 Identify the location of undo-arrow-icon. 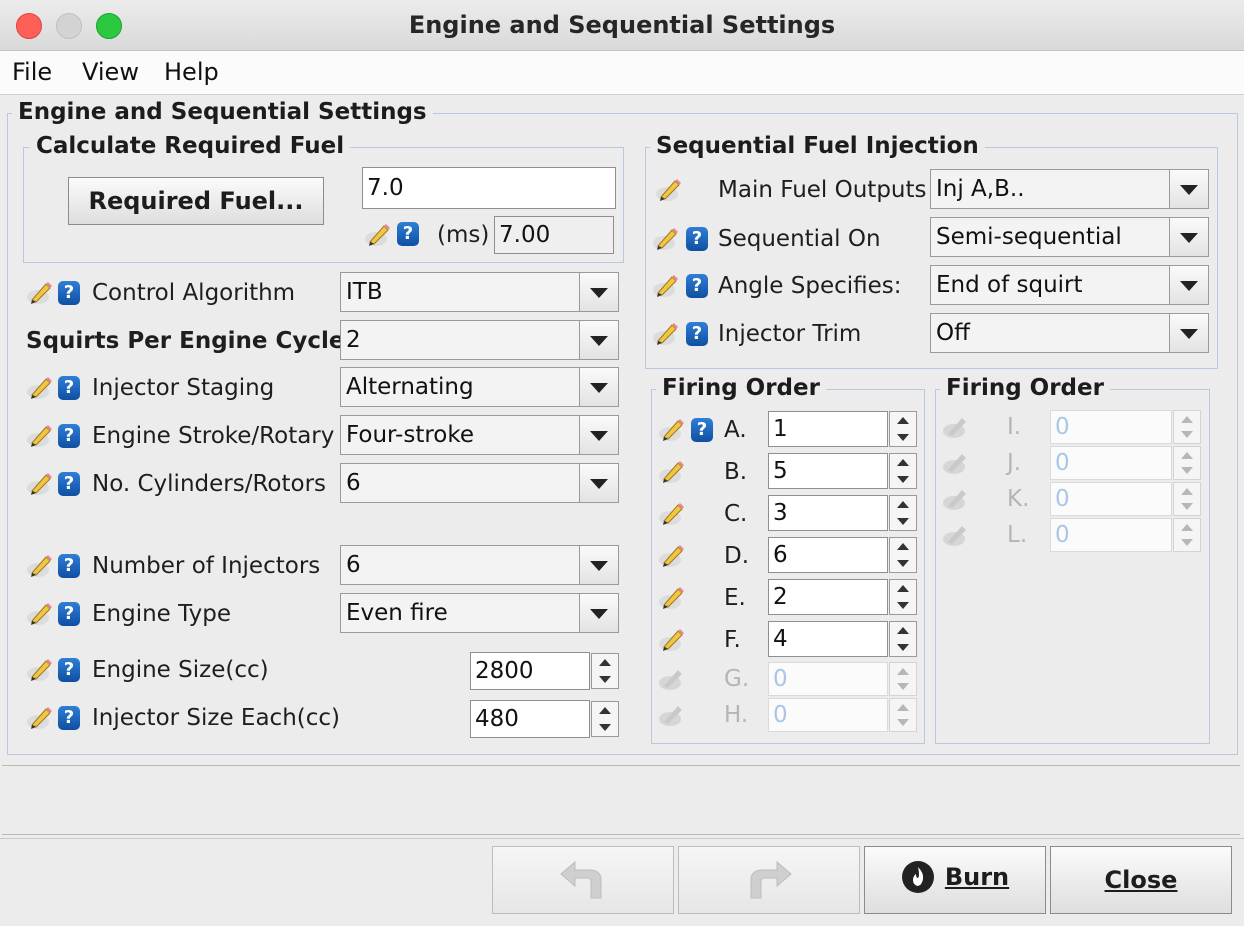
(581, 879).